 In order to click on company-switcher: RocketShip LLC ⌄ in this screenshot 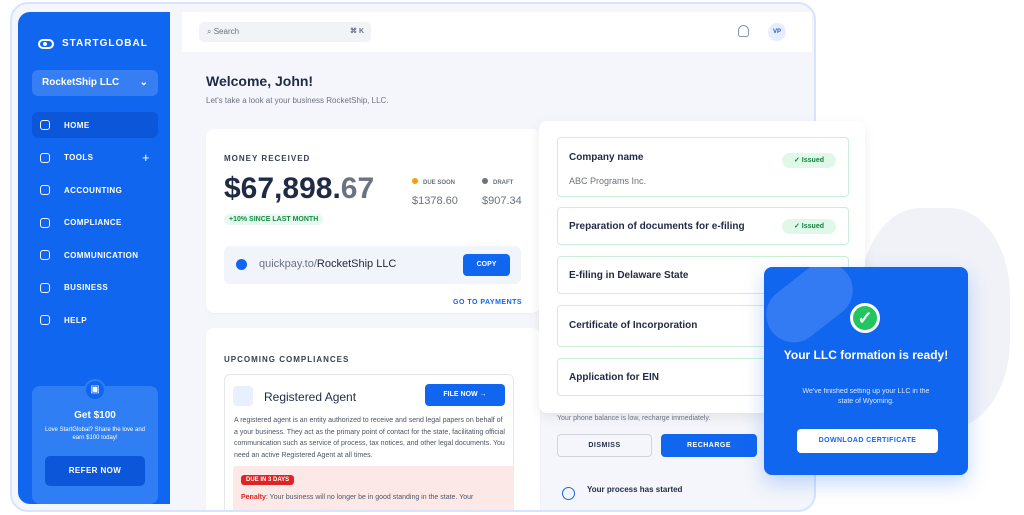, I will do `click(95, 83)`.